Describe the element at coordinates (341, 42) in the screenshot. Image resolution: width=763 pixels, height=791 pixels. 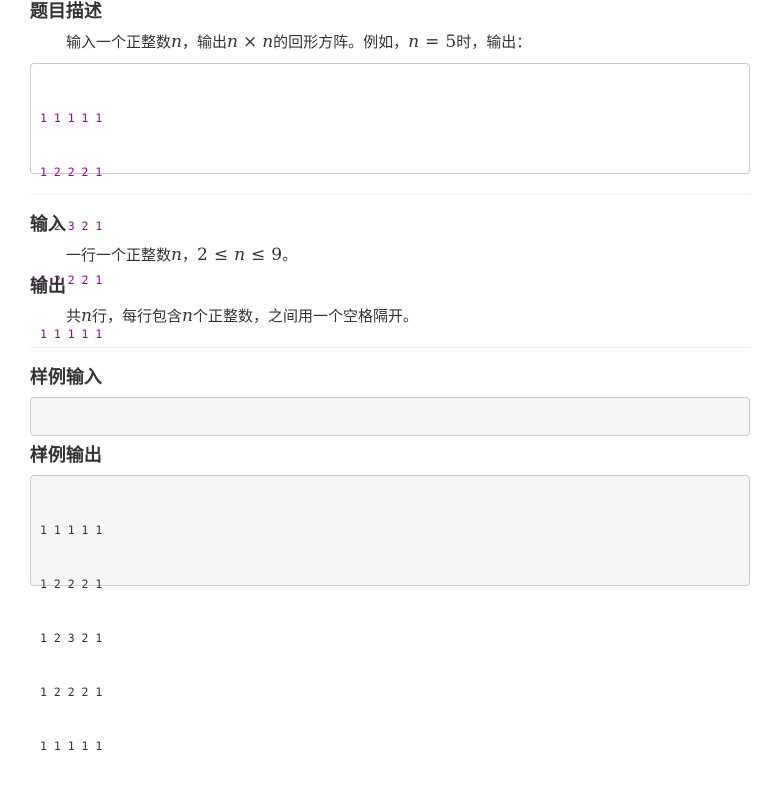
I see `description-text-part: 的回形方阵。例如，` at that location.